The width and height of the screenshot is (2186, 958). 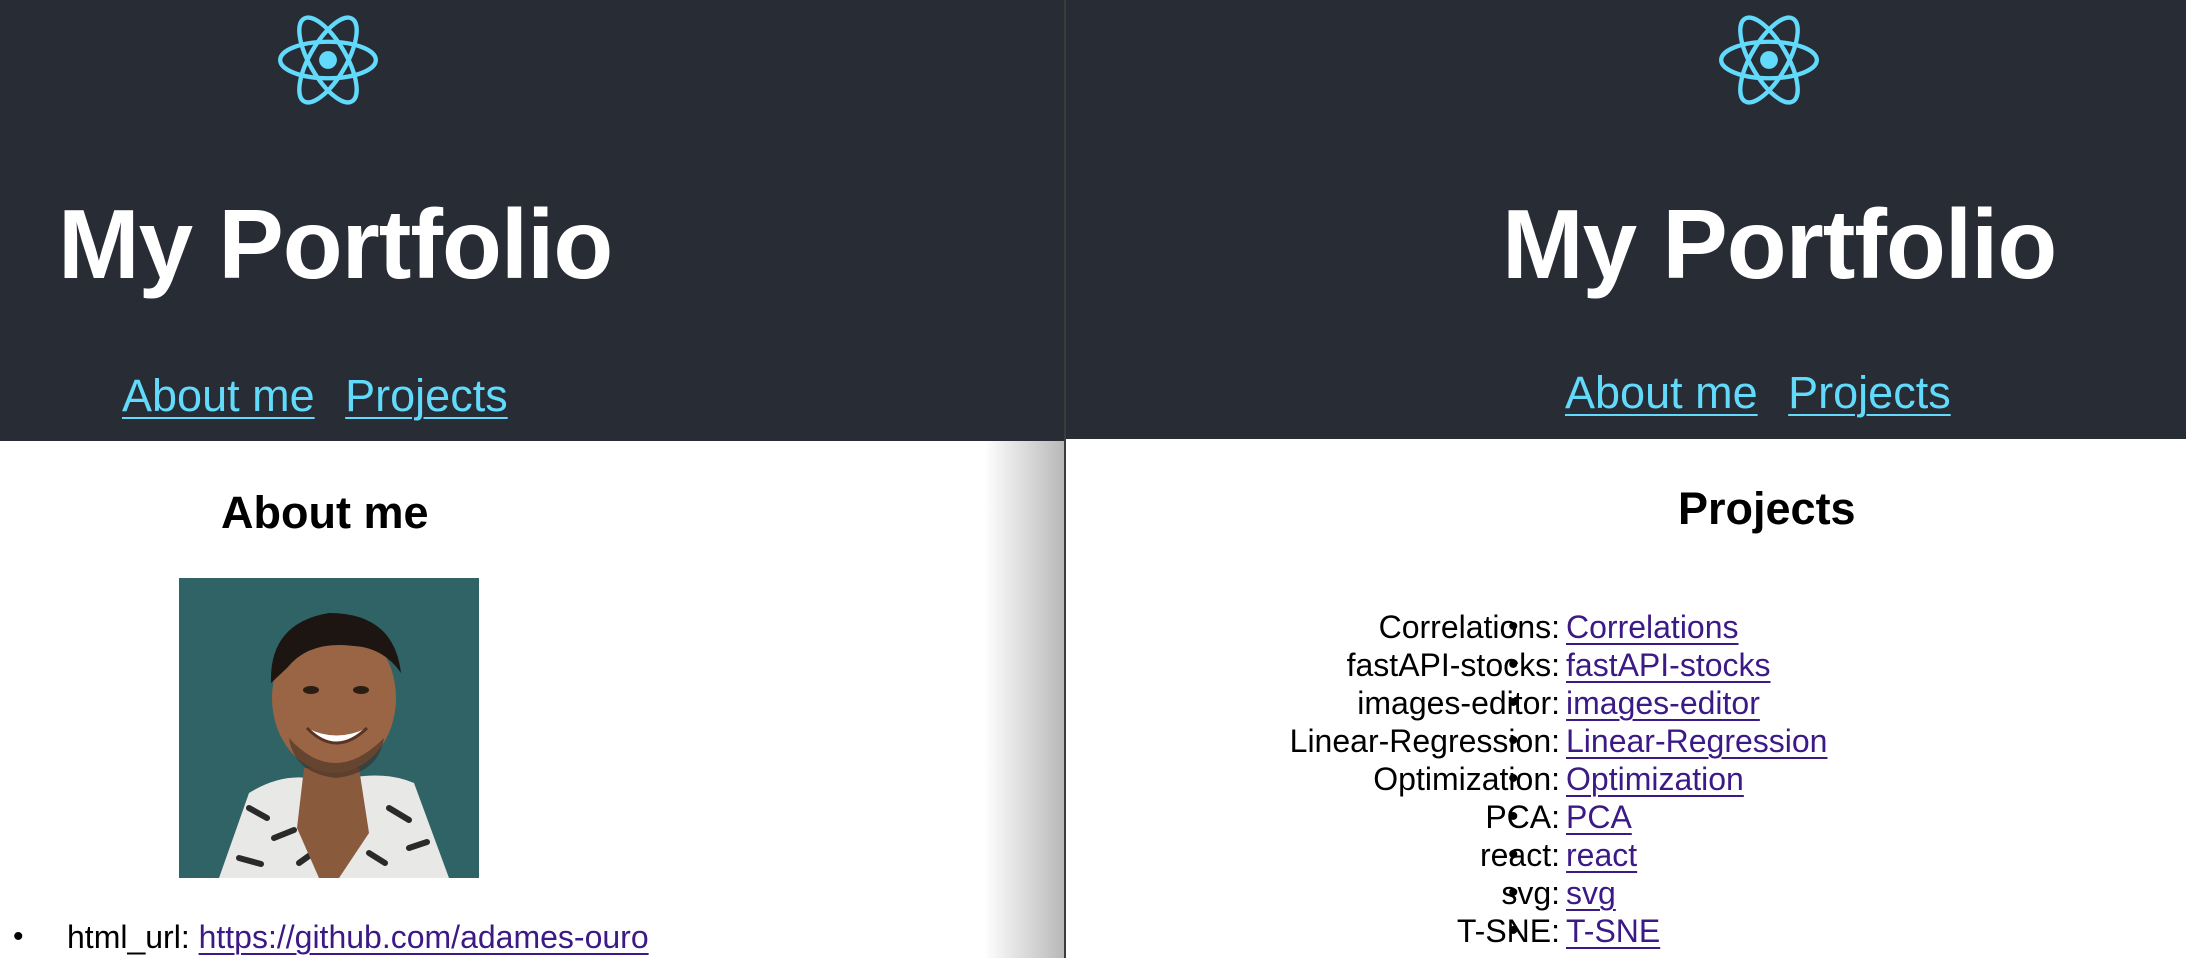 I want to click on project-link: fastAPI-stocks, so click(x=1668, y=665).